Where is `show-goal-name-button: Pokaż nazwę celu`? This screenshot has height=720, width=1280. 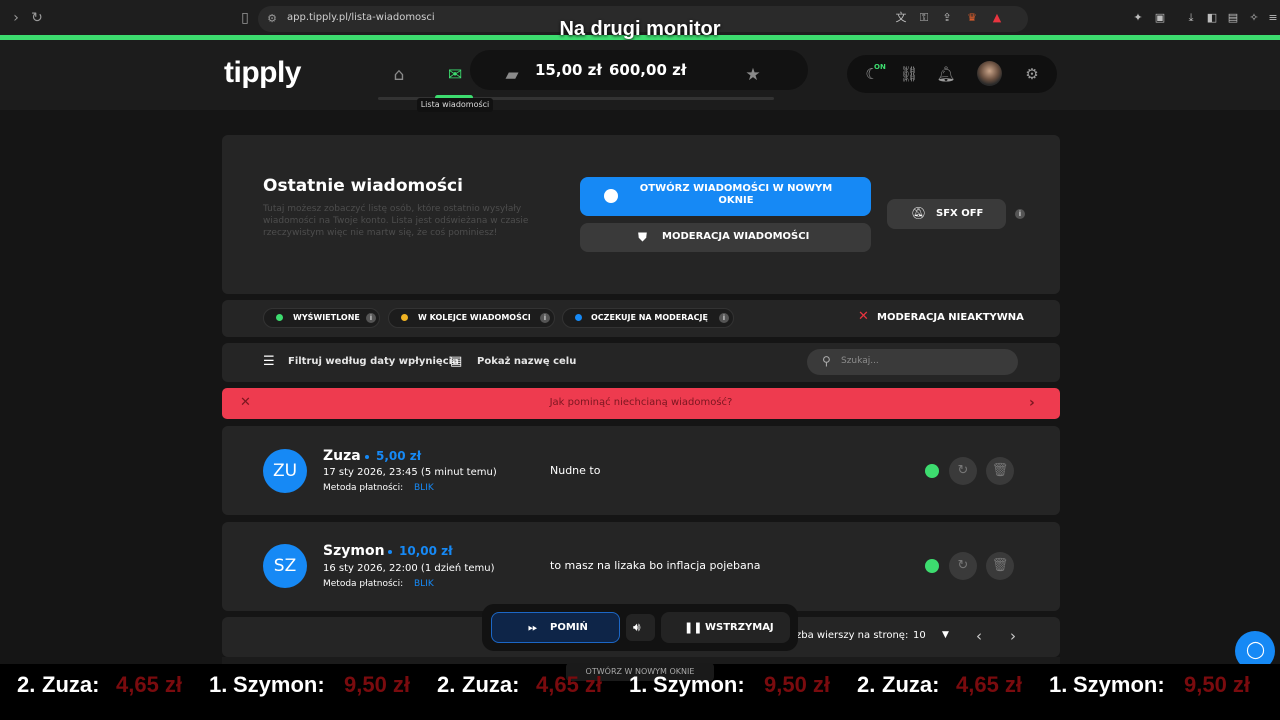
show-goal-name-button: Pokaż nazwę celu is located at coordinates (526, 361).